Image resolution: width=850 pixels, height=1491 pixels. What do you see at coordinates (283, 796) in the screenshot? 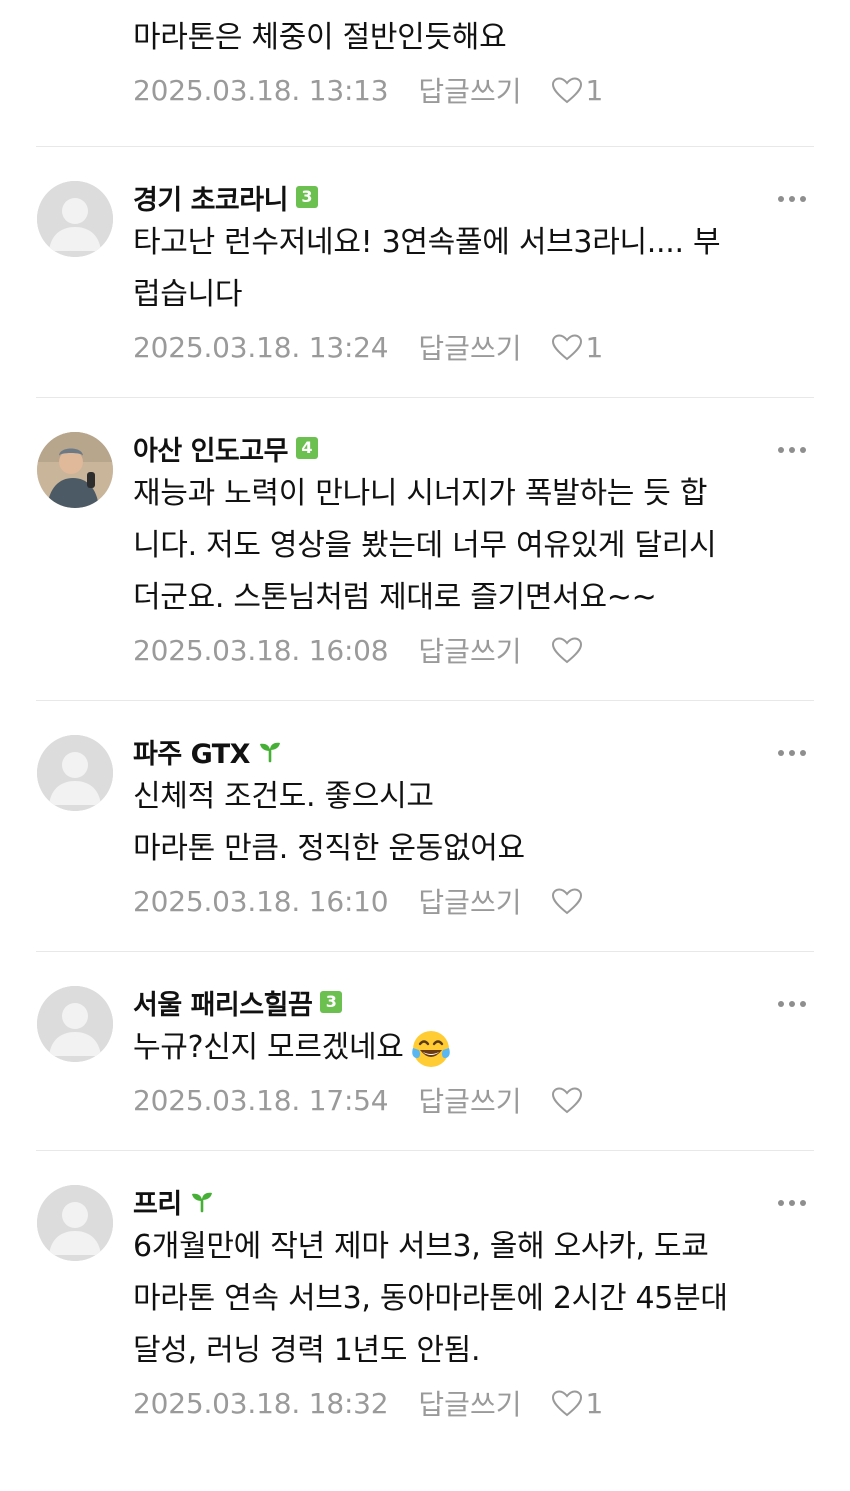
I see `comment-text-line: 신체적 조건도. 좋으시고` at bounding box center [283, 796].